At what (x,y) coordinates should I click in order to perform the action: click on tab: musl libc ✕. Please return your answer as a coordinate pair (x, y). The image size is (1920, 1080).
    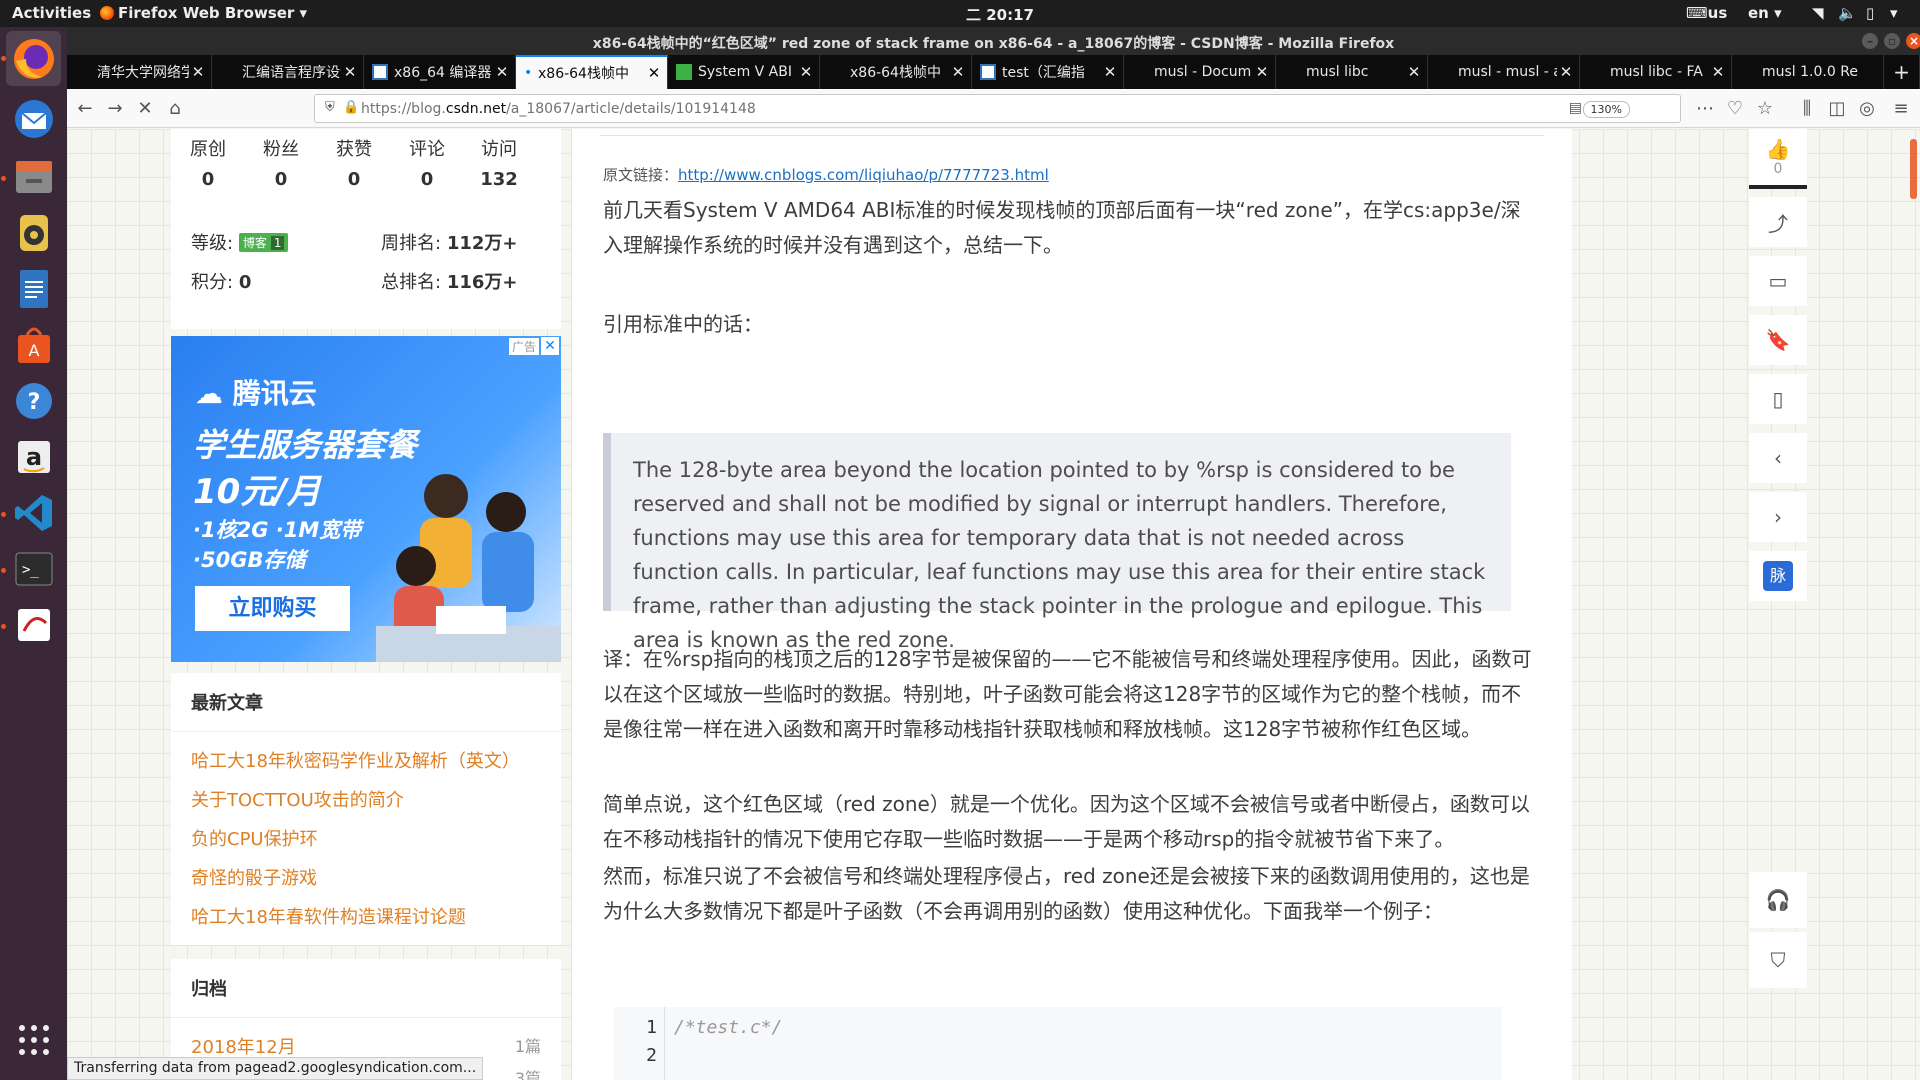
    Looking at the image, I should click on (1352, 72).